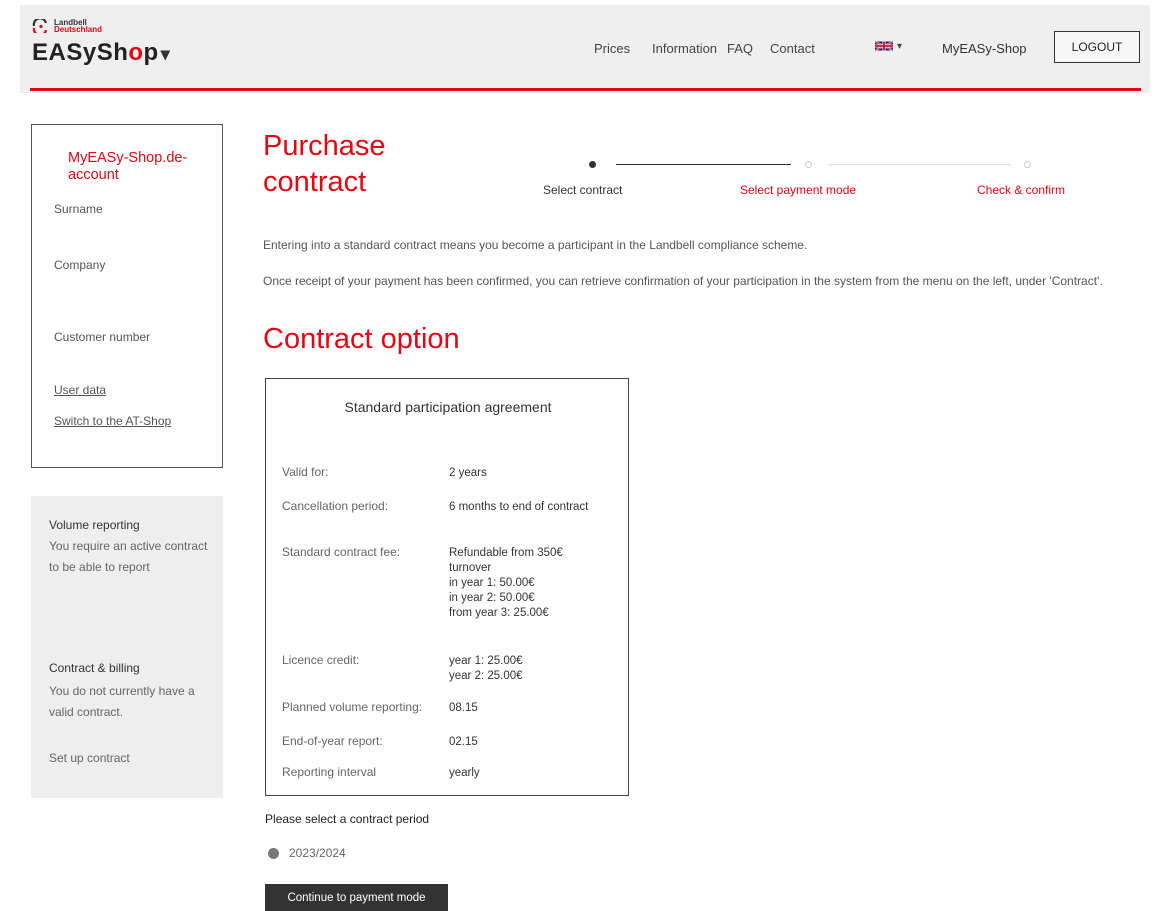 This screenshot has height=911, width=1170. Describe the element at coordinates (80, 265) in the screenshot. I see `company-label: Company` at that location.